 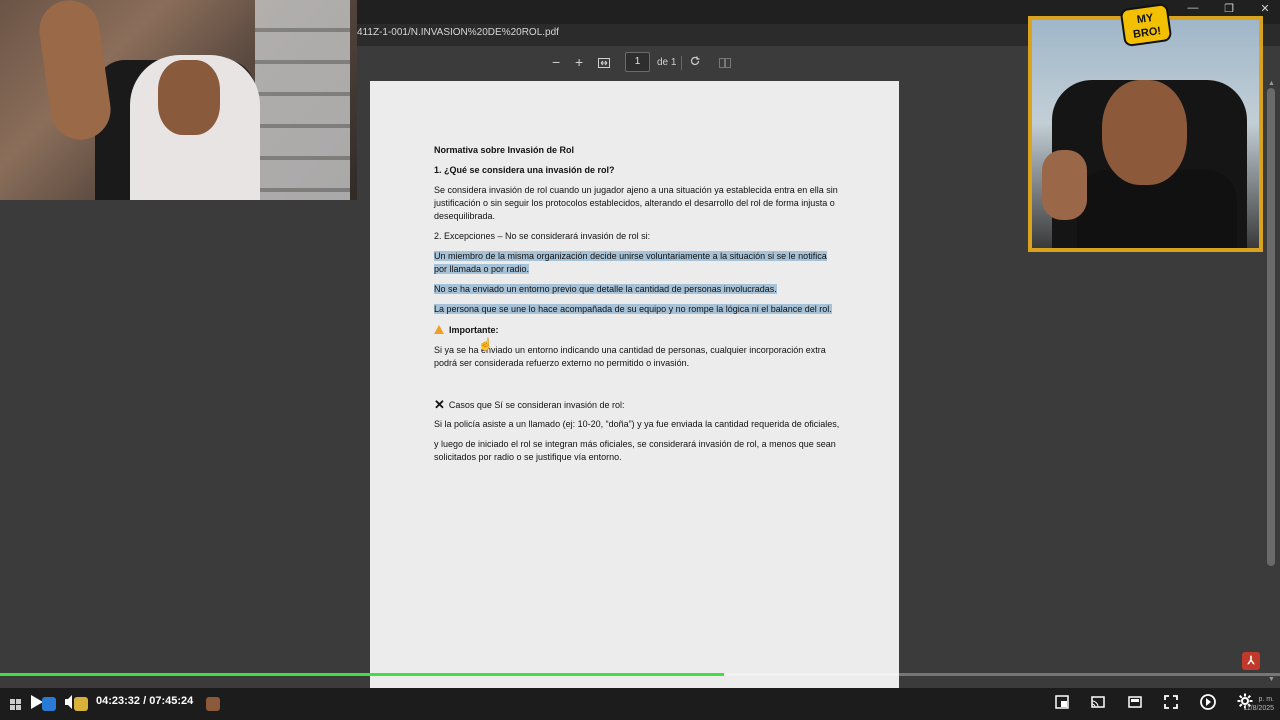 I want to click on toolbar-divider, so click(x=681, y=63).